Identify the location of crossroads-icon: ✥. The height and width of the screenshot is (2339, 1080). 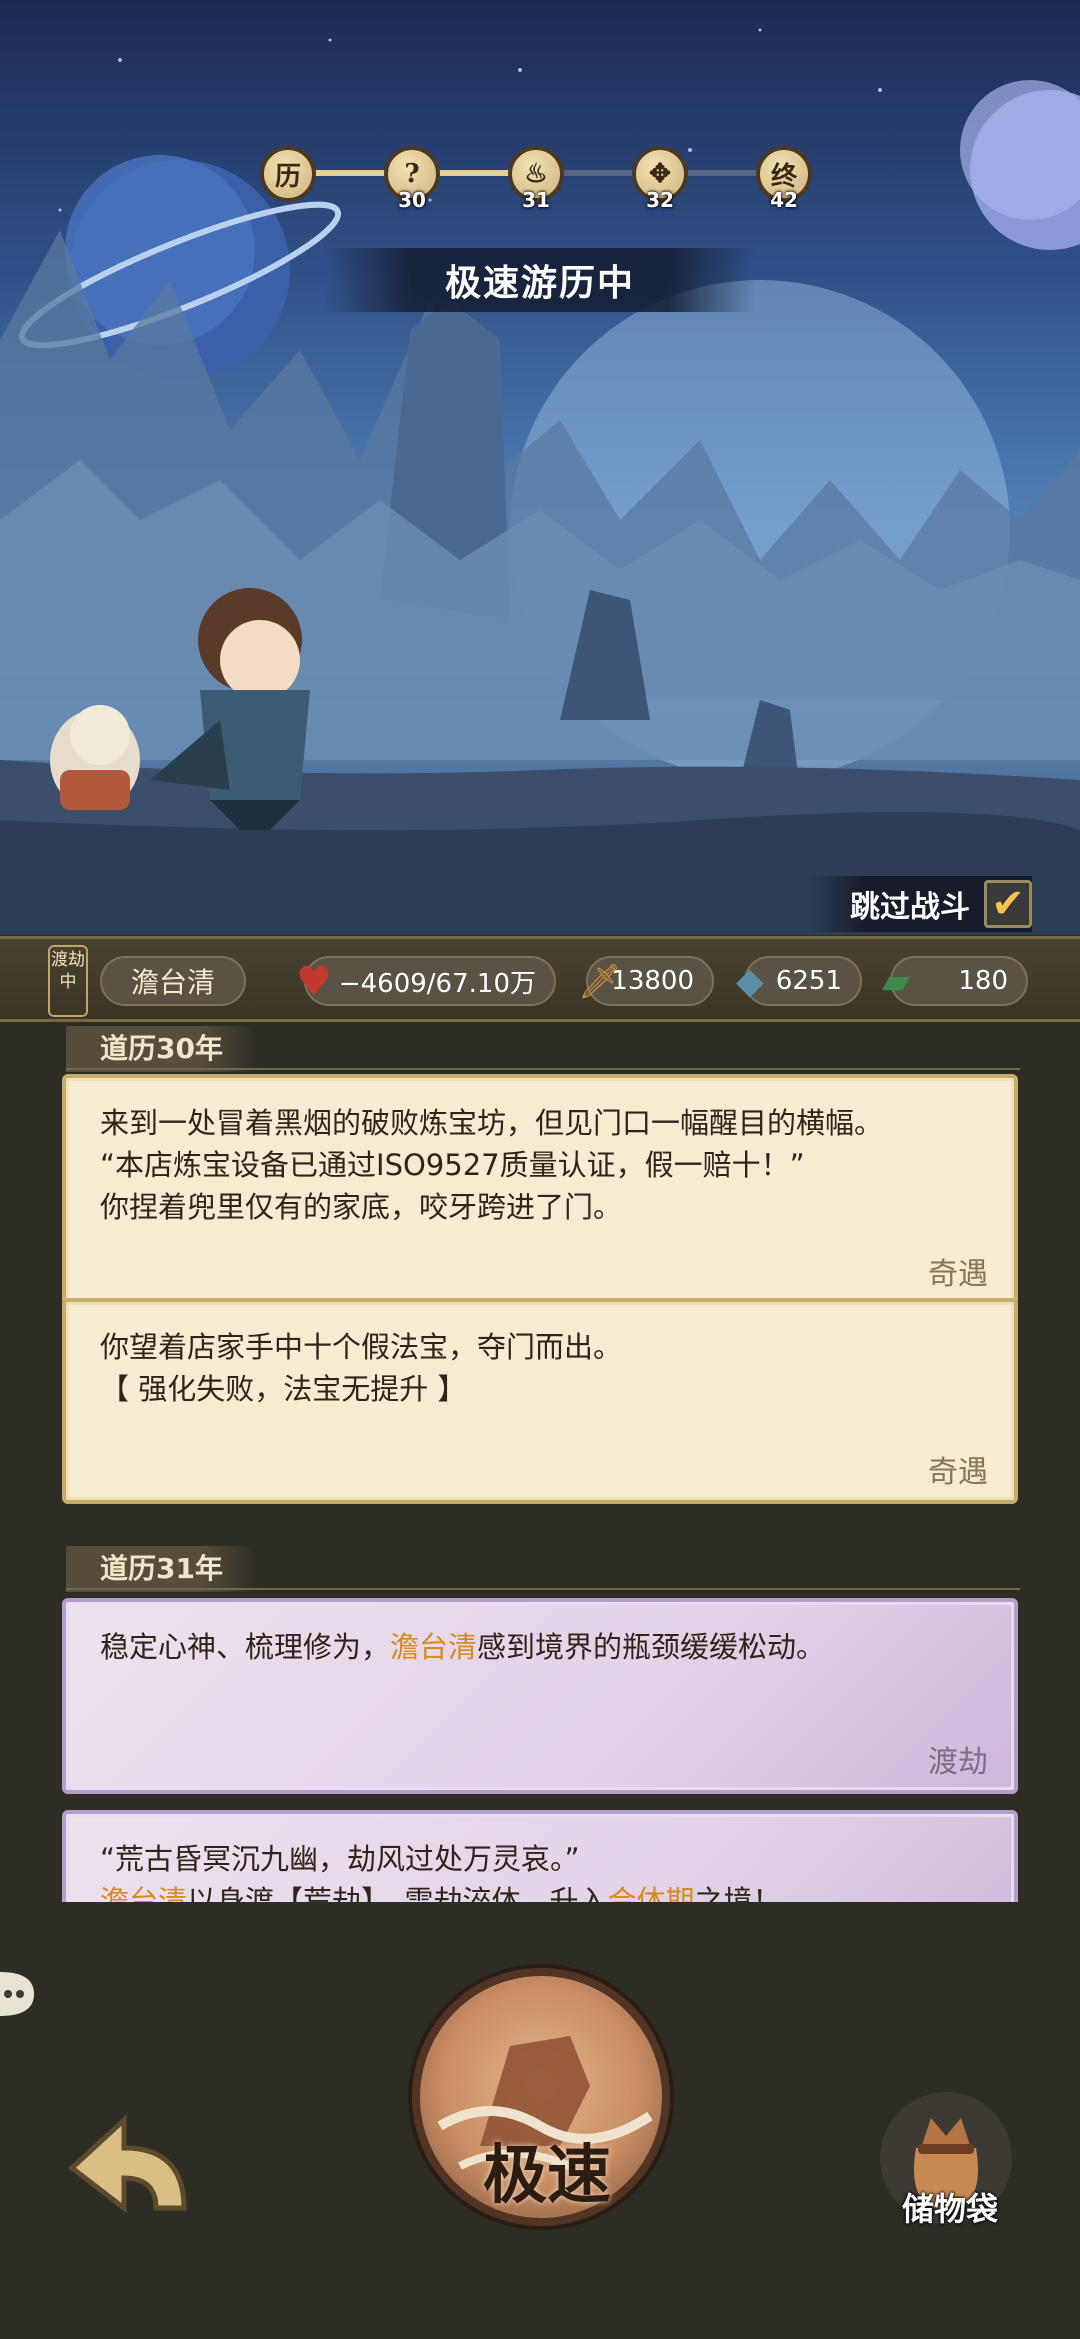
(660, 174).